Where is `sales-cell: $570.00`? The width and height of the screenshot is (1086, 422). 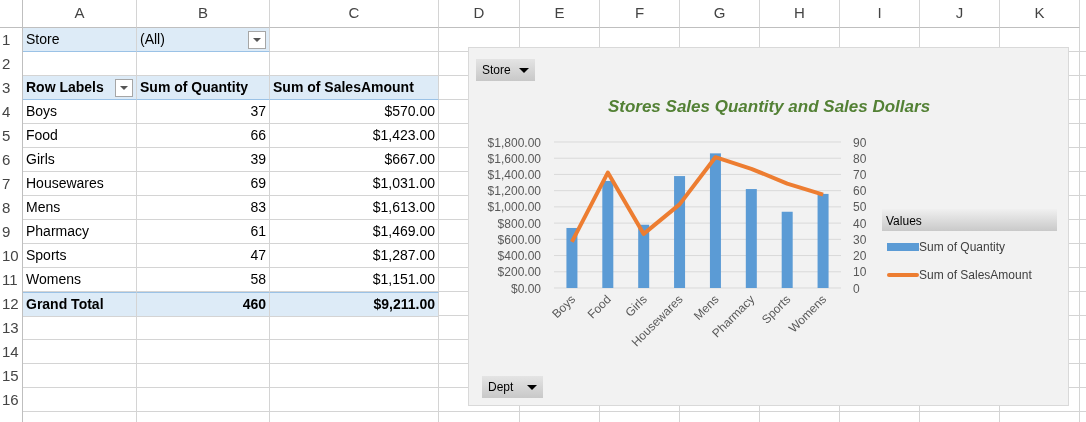 sales-cell: $570.00 is located at coordinates (354, 112).